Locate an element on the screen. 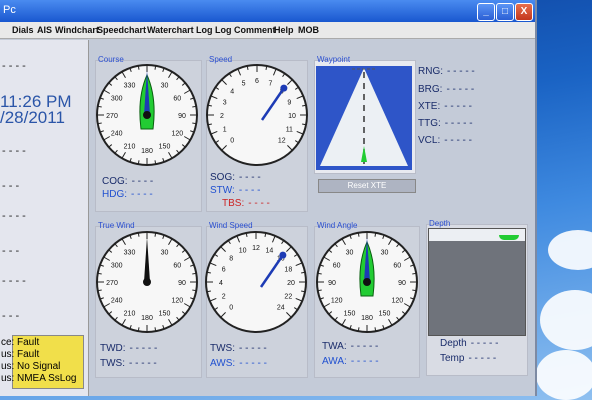 The image size is (592, 400). awa-label: AWA: is located at coordinates (334, 361).